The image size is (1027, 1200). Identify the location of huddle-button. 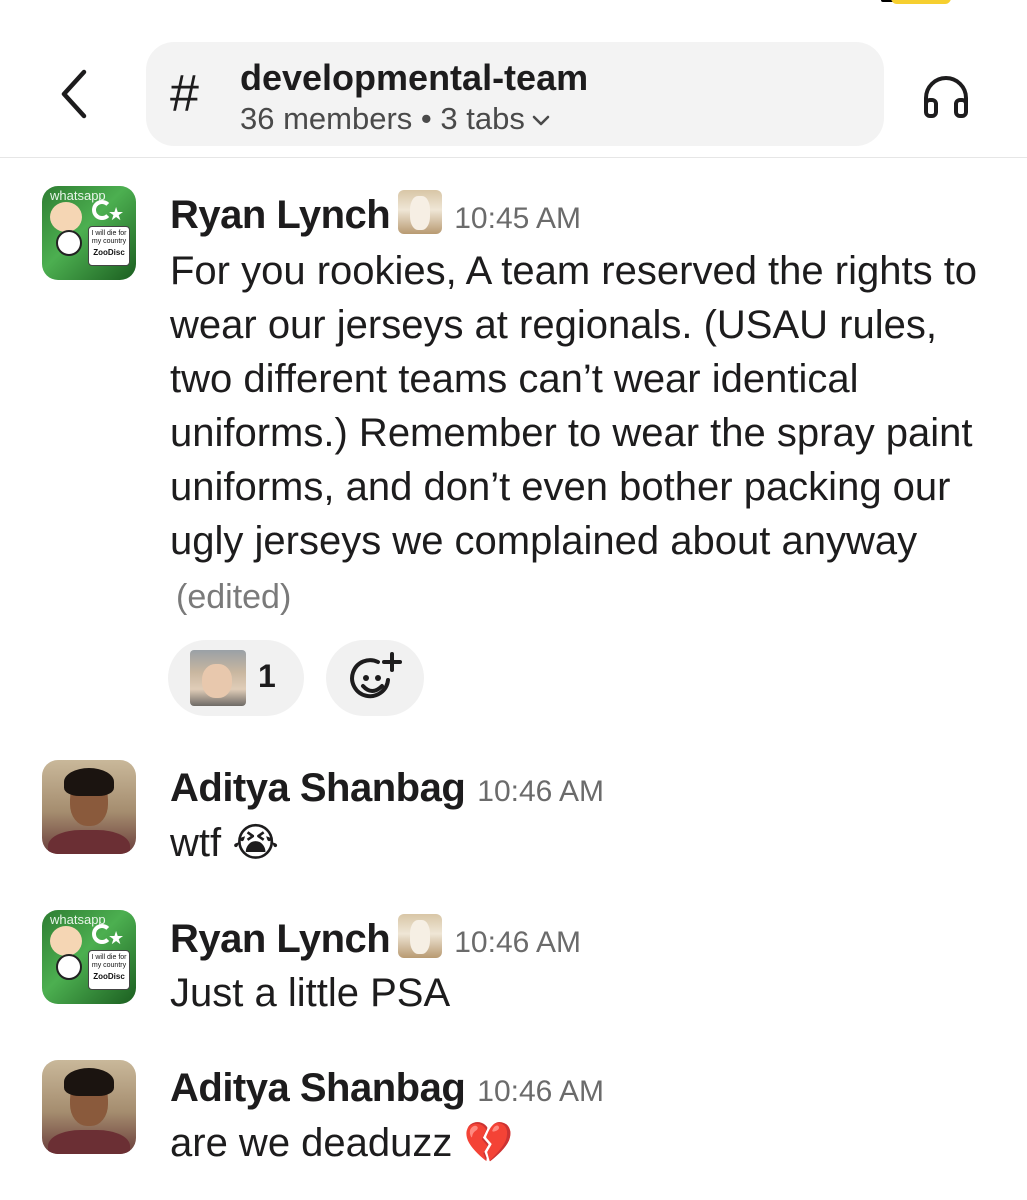
(946, 96).